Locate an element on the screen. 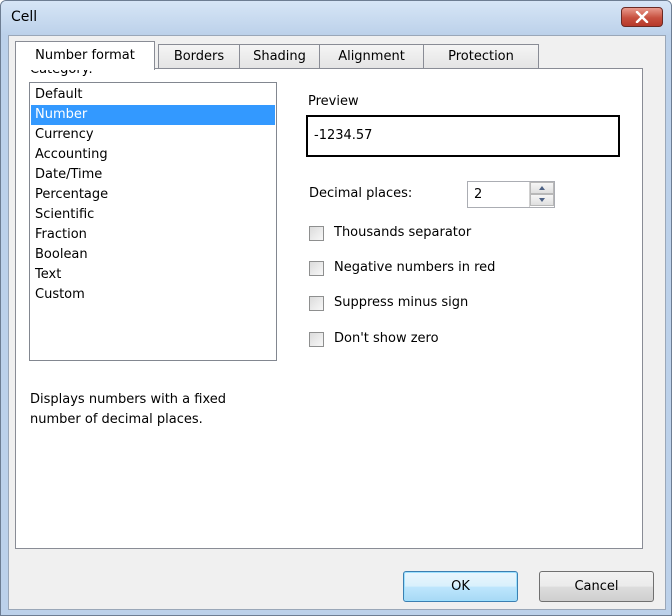 The image size is (672, 616). arrow-up-icon is located at coordinates (542, 188).